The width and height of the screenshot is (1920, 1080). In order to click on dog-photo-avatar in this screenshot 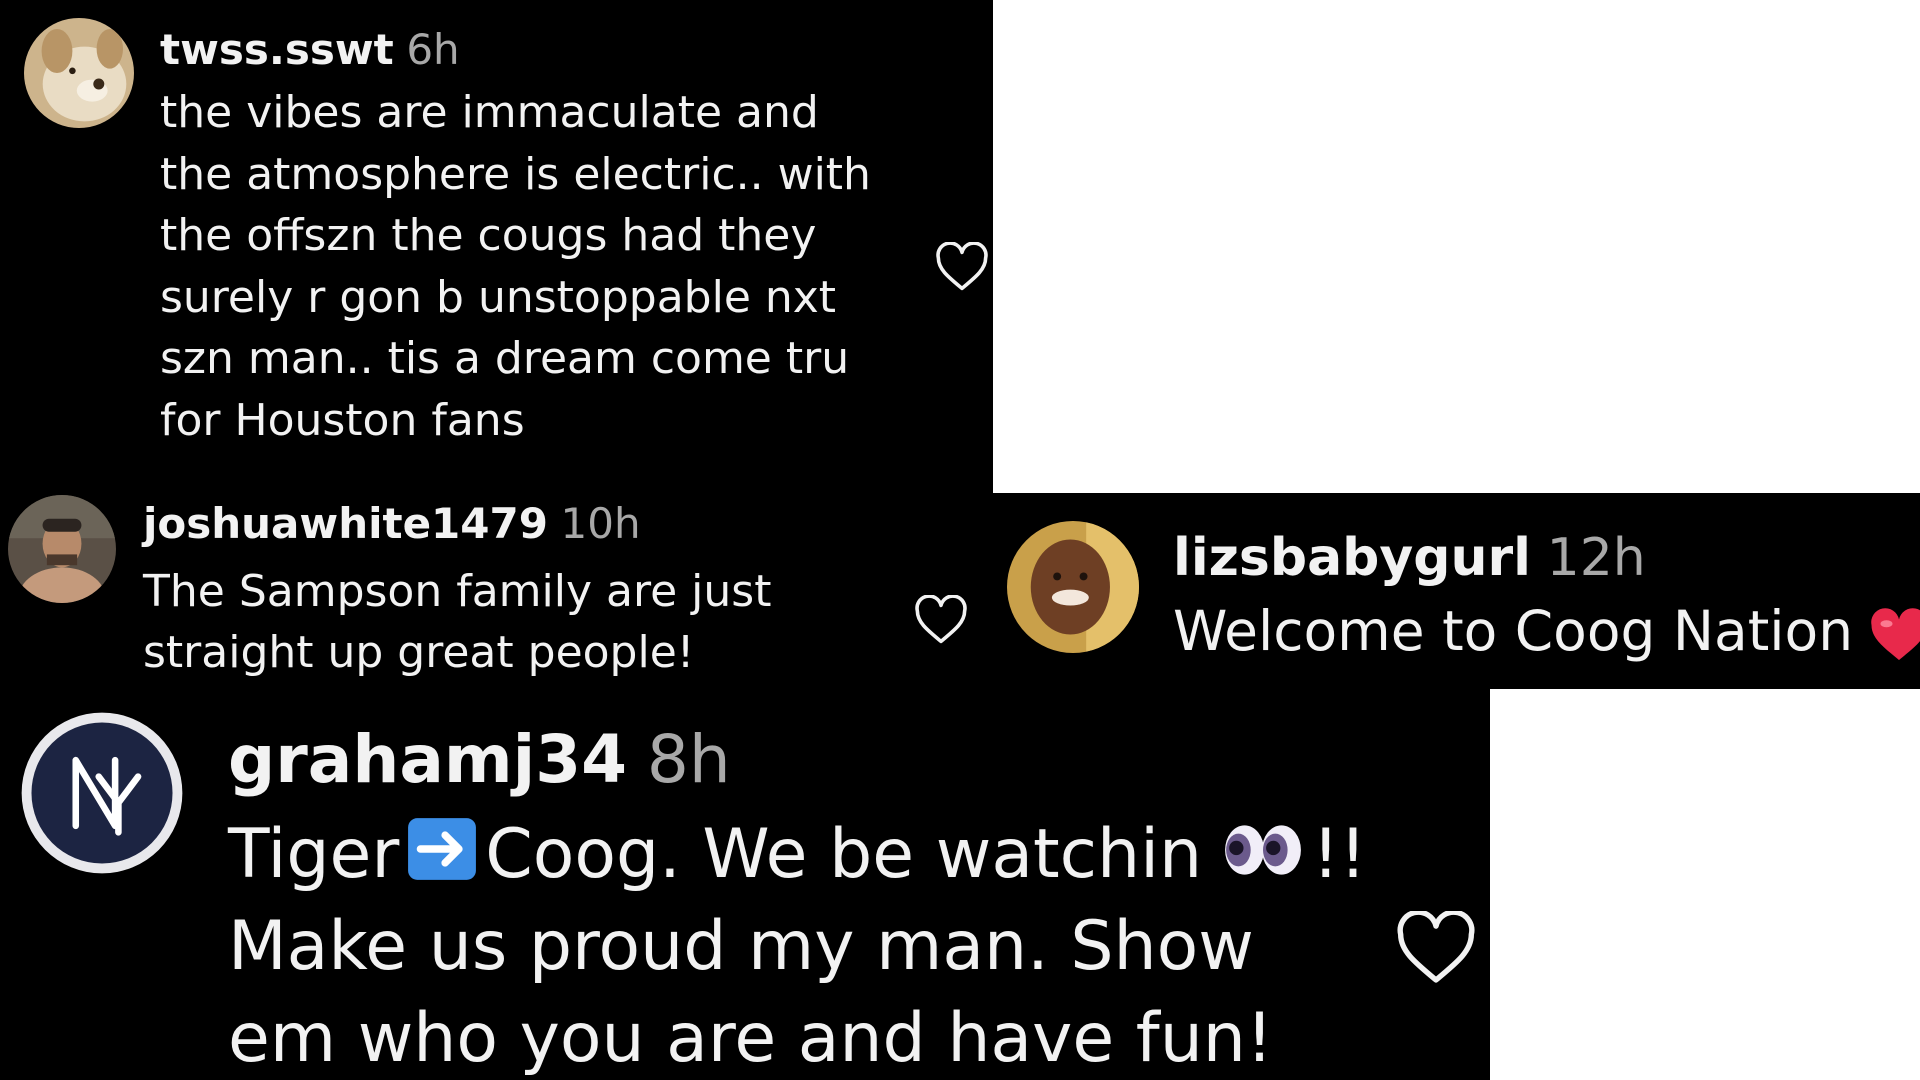, I will do `click(79, 73)`.